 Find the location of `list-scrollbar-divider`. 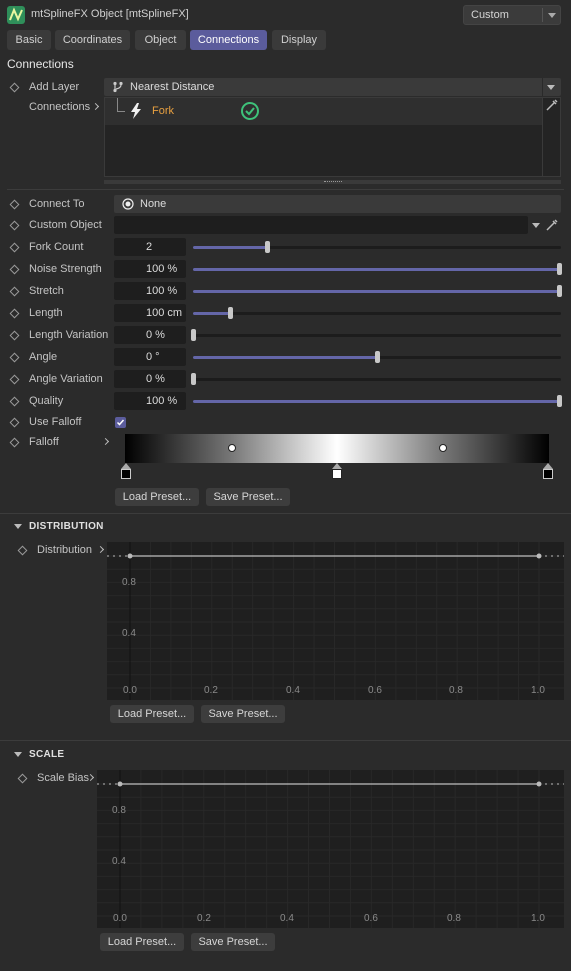

list-scrollbar-divider is located at coordinates (542, 137).